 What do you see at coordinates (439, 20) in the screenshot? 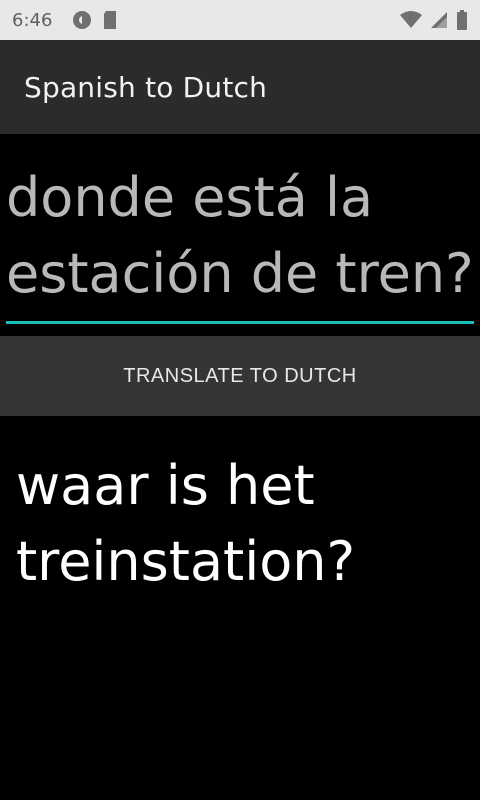
I see `cellular-signal-icon` at bounding box center [439, 20].